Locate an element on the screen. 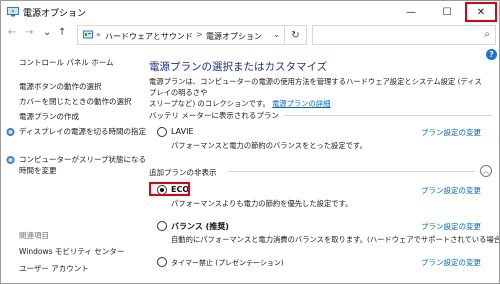 This screenshot has height=284, width=500. address-dropdown-icon: ⌄ is located at coordinates (276, 34).